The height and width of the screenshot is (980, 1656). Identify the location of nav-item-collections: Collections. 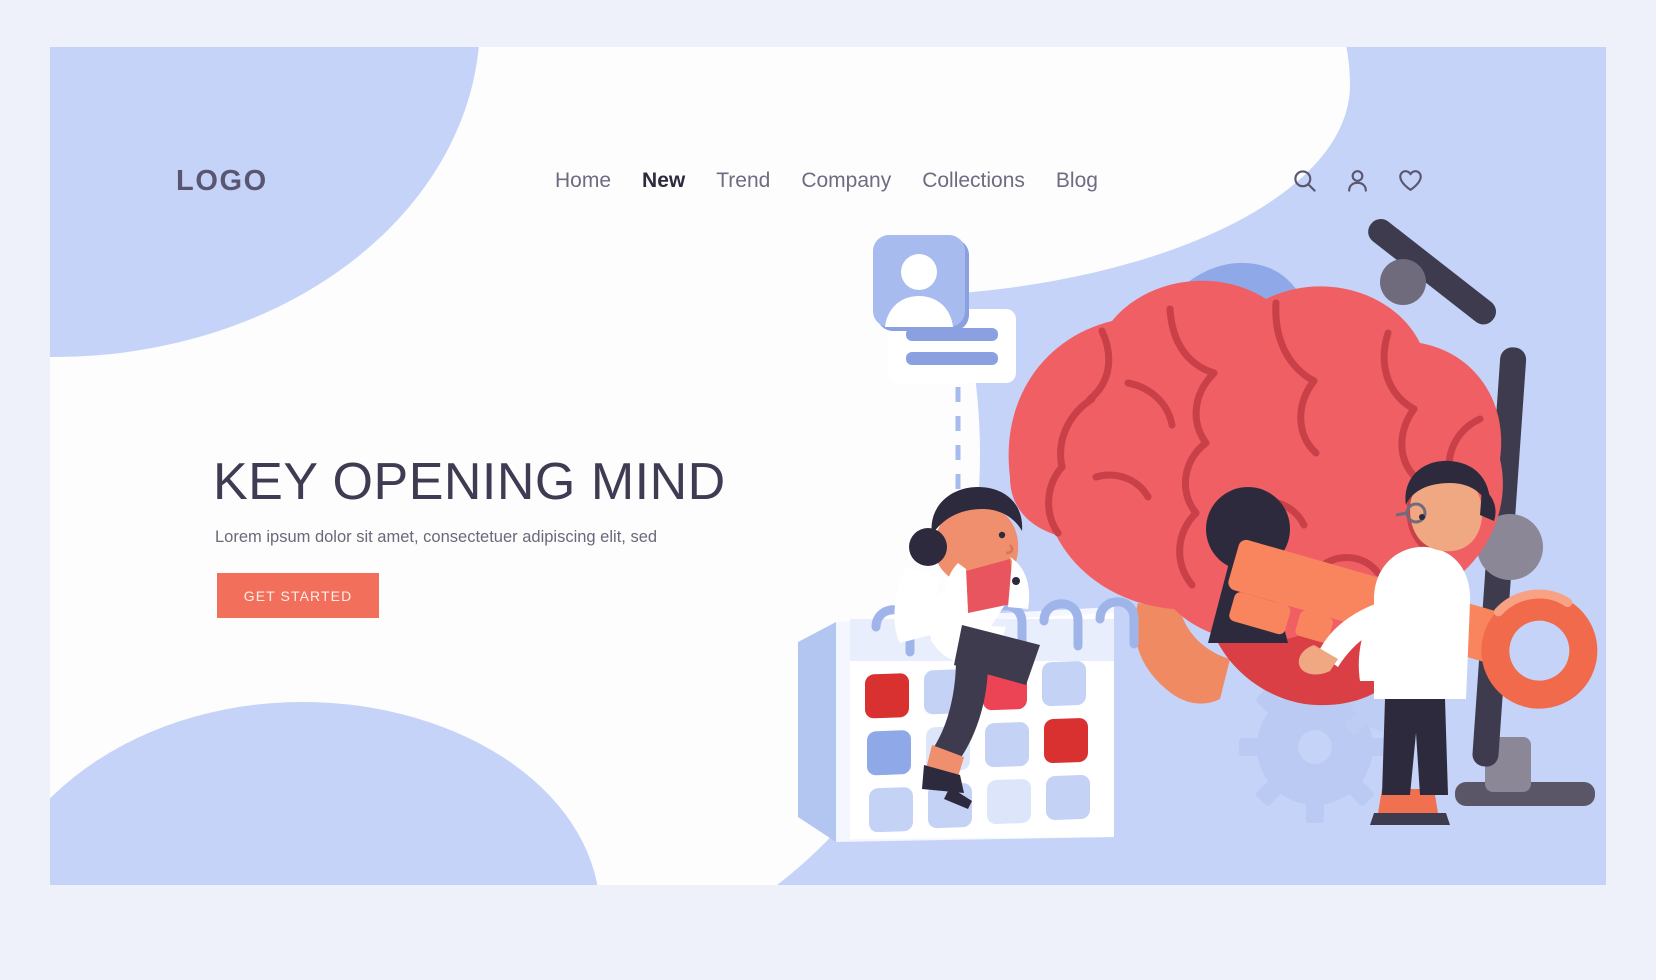
(973, 181).